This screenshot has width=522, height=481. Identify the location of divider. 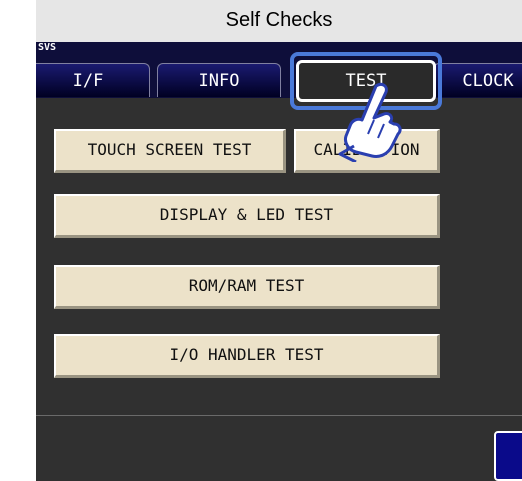
(279, 415).